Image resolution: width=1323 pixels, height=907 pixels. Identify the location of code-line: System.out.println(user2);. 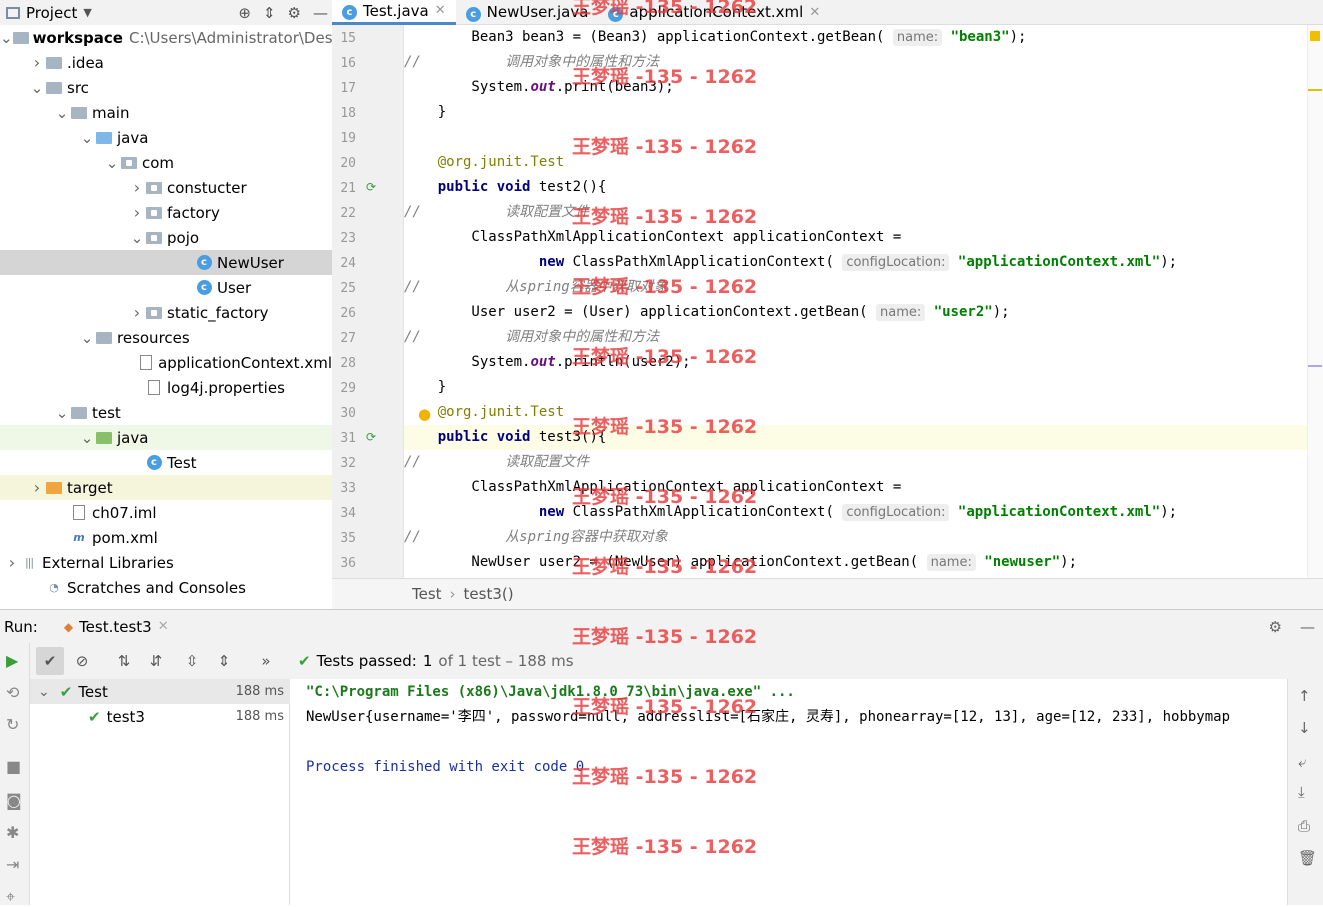
(855, 362).